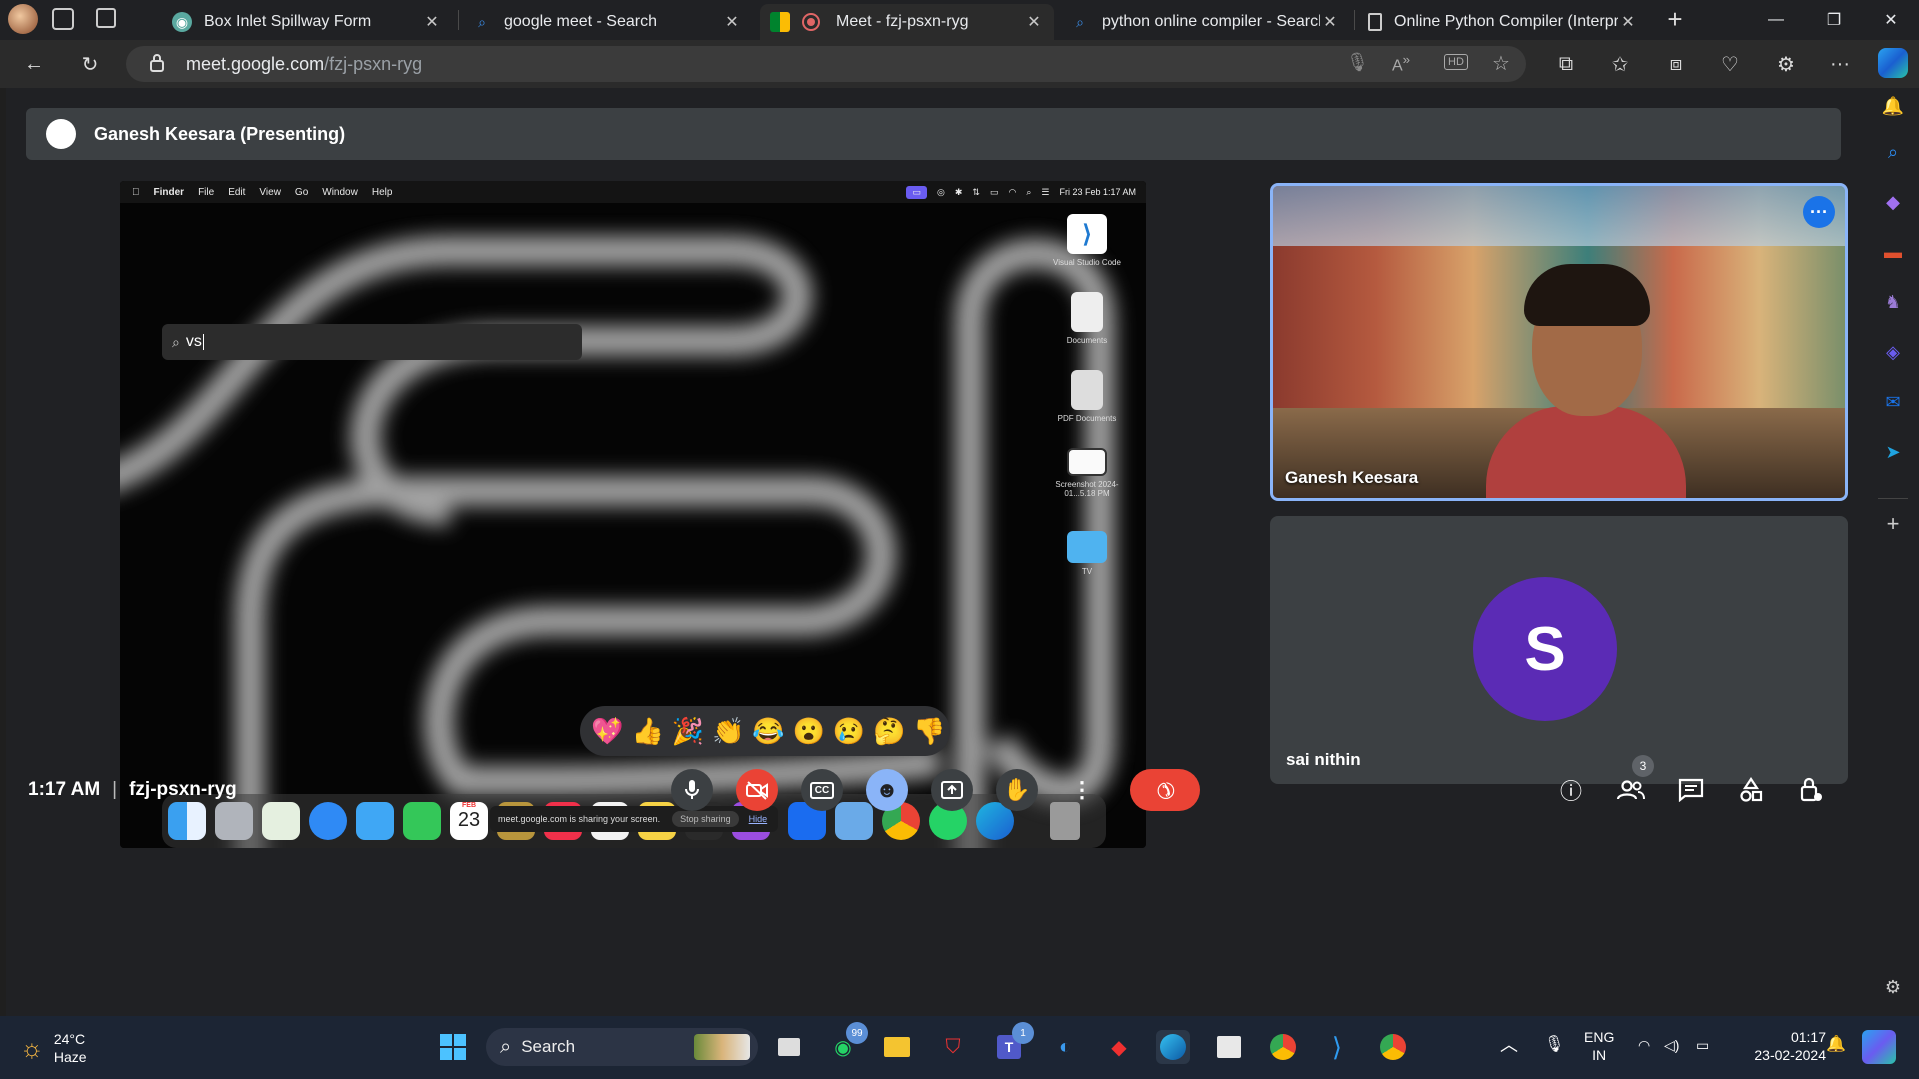 This screenshot has height=1079, width=1919. Describe the element at coordinates (1087, 318) in the screenshot. I see `desktop-icon-documents: Documents` at that location.